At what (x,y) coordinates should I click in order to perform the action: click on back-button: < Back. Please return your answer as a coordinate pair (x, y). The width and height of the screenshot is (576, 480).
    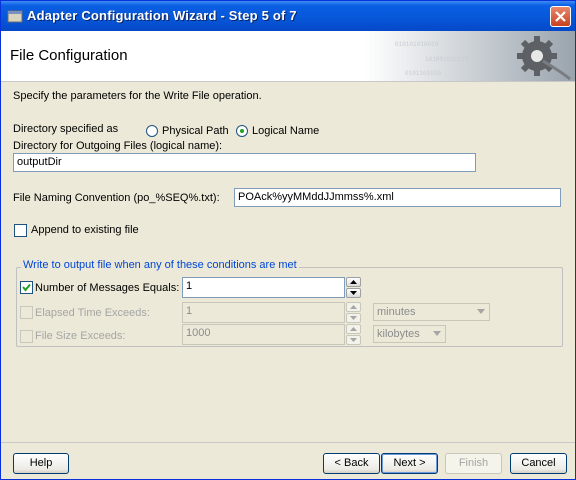
    Looking at the image, I should click on (351, 463).